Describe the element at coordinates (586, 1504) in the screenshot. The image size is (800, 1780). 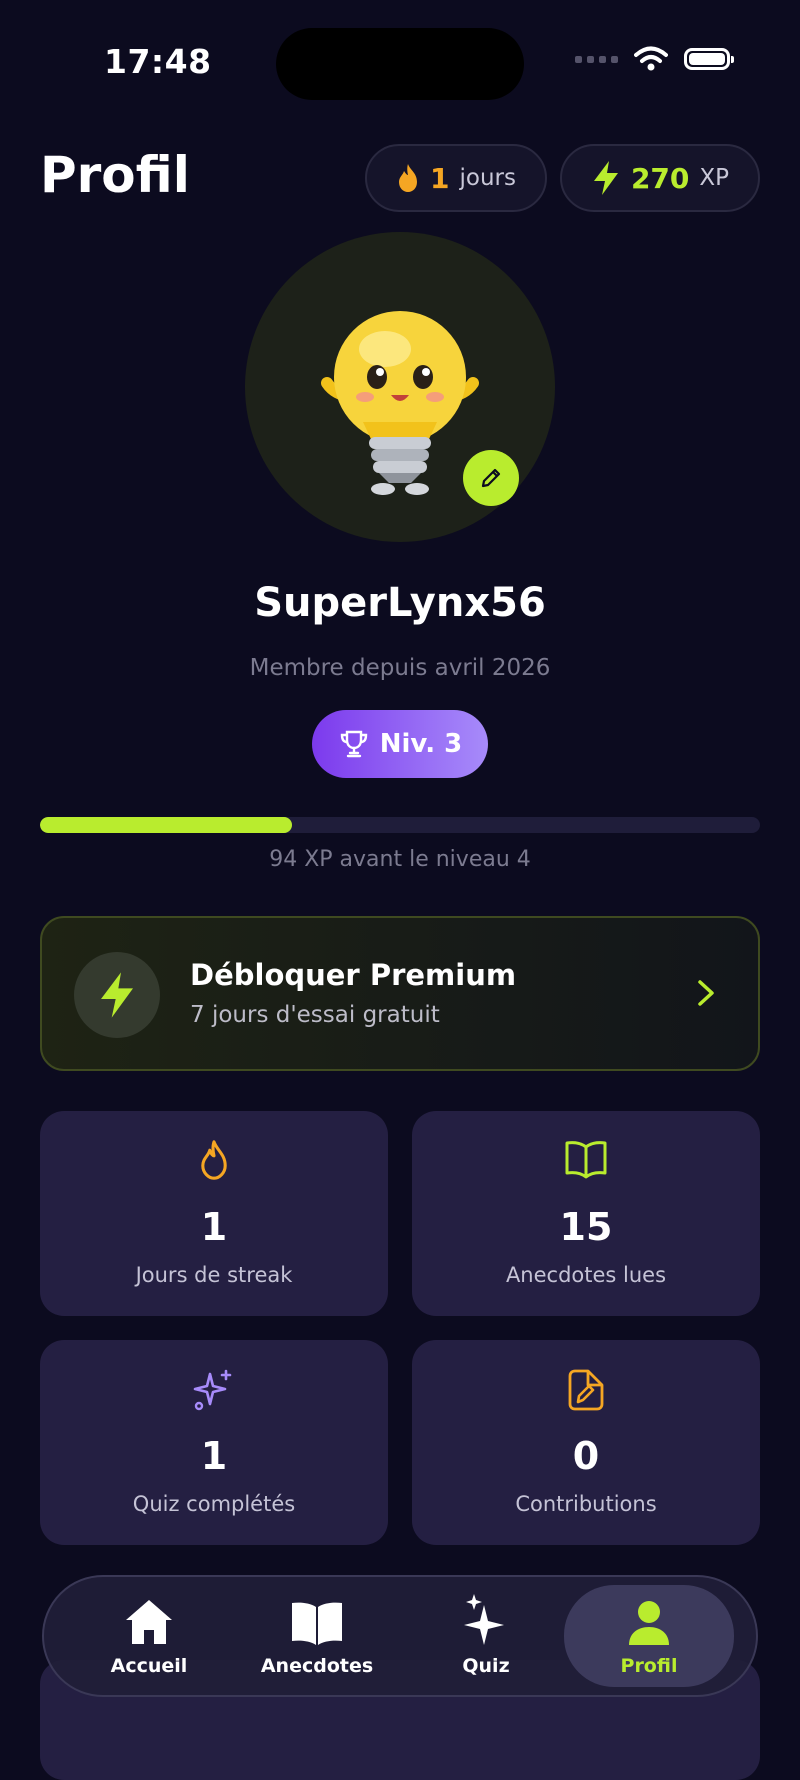
I see `stat-label: Contributions` at that location.